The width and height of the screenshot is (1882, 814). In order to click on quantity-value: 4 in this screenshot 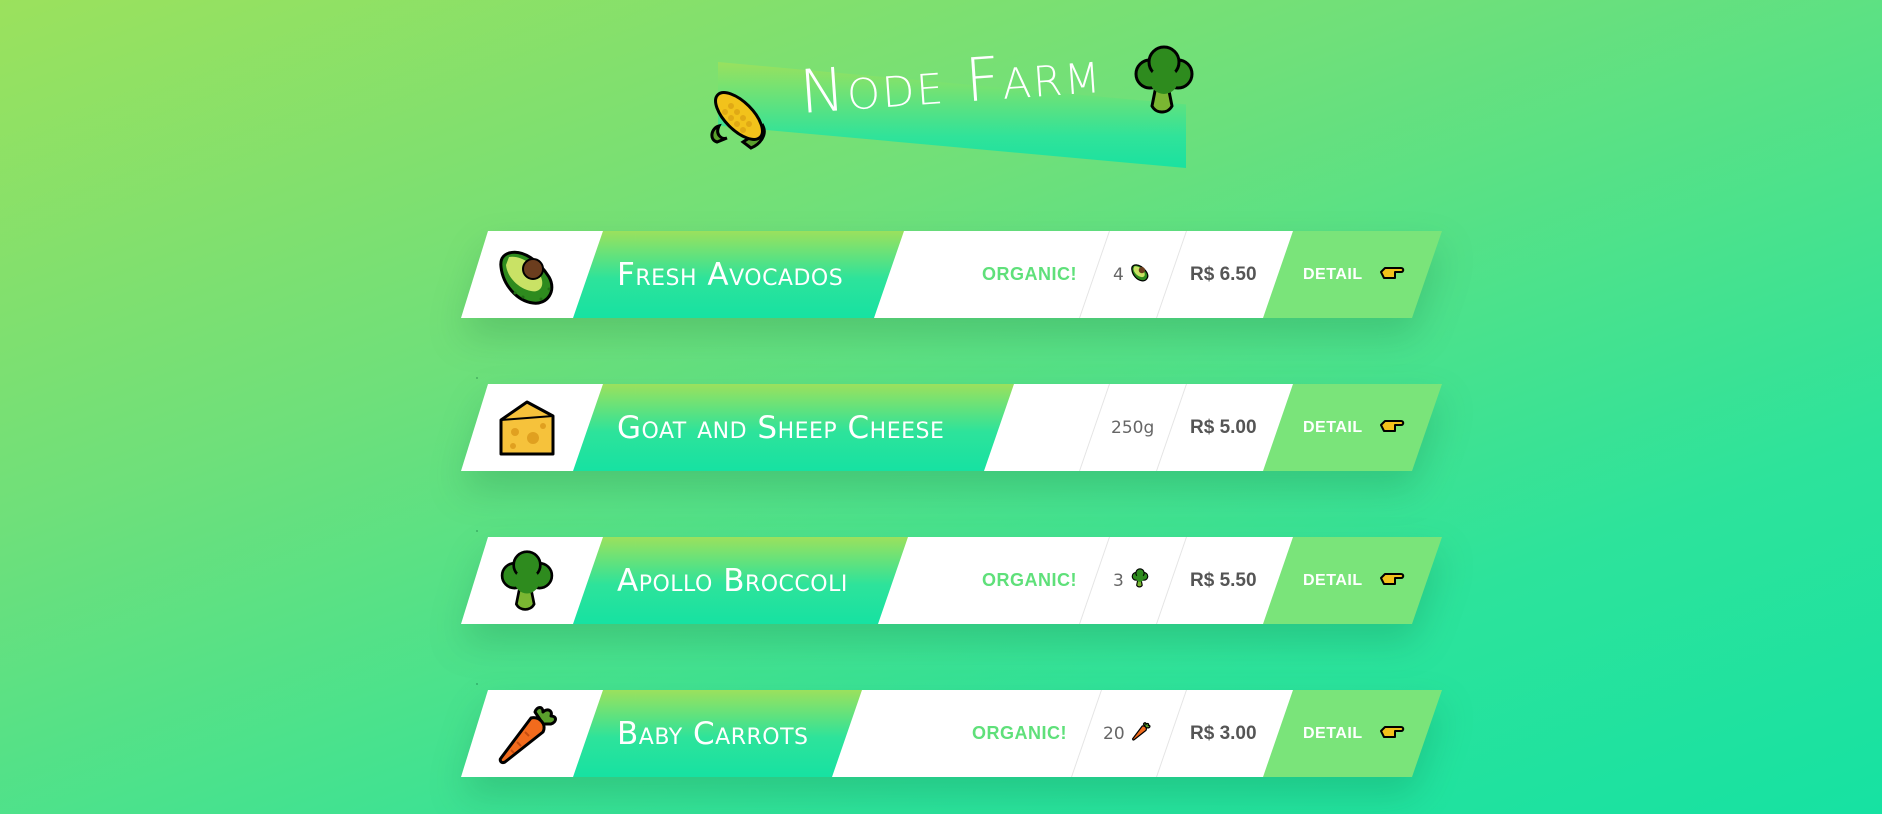, I will do `click(1118, 274)`.